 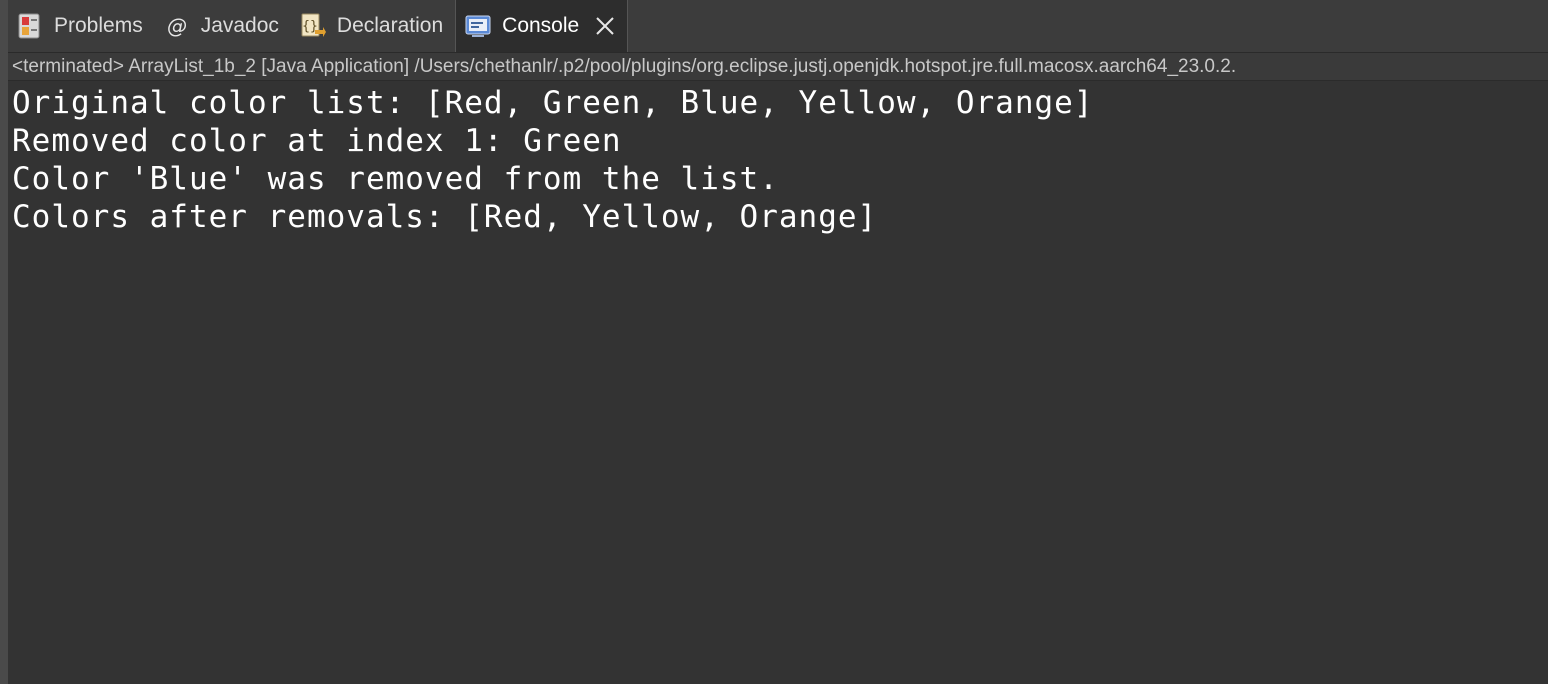 I want to click on tab-javadoc: @ Javadoc, so click(x=223, y=26).